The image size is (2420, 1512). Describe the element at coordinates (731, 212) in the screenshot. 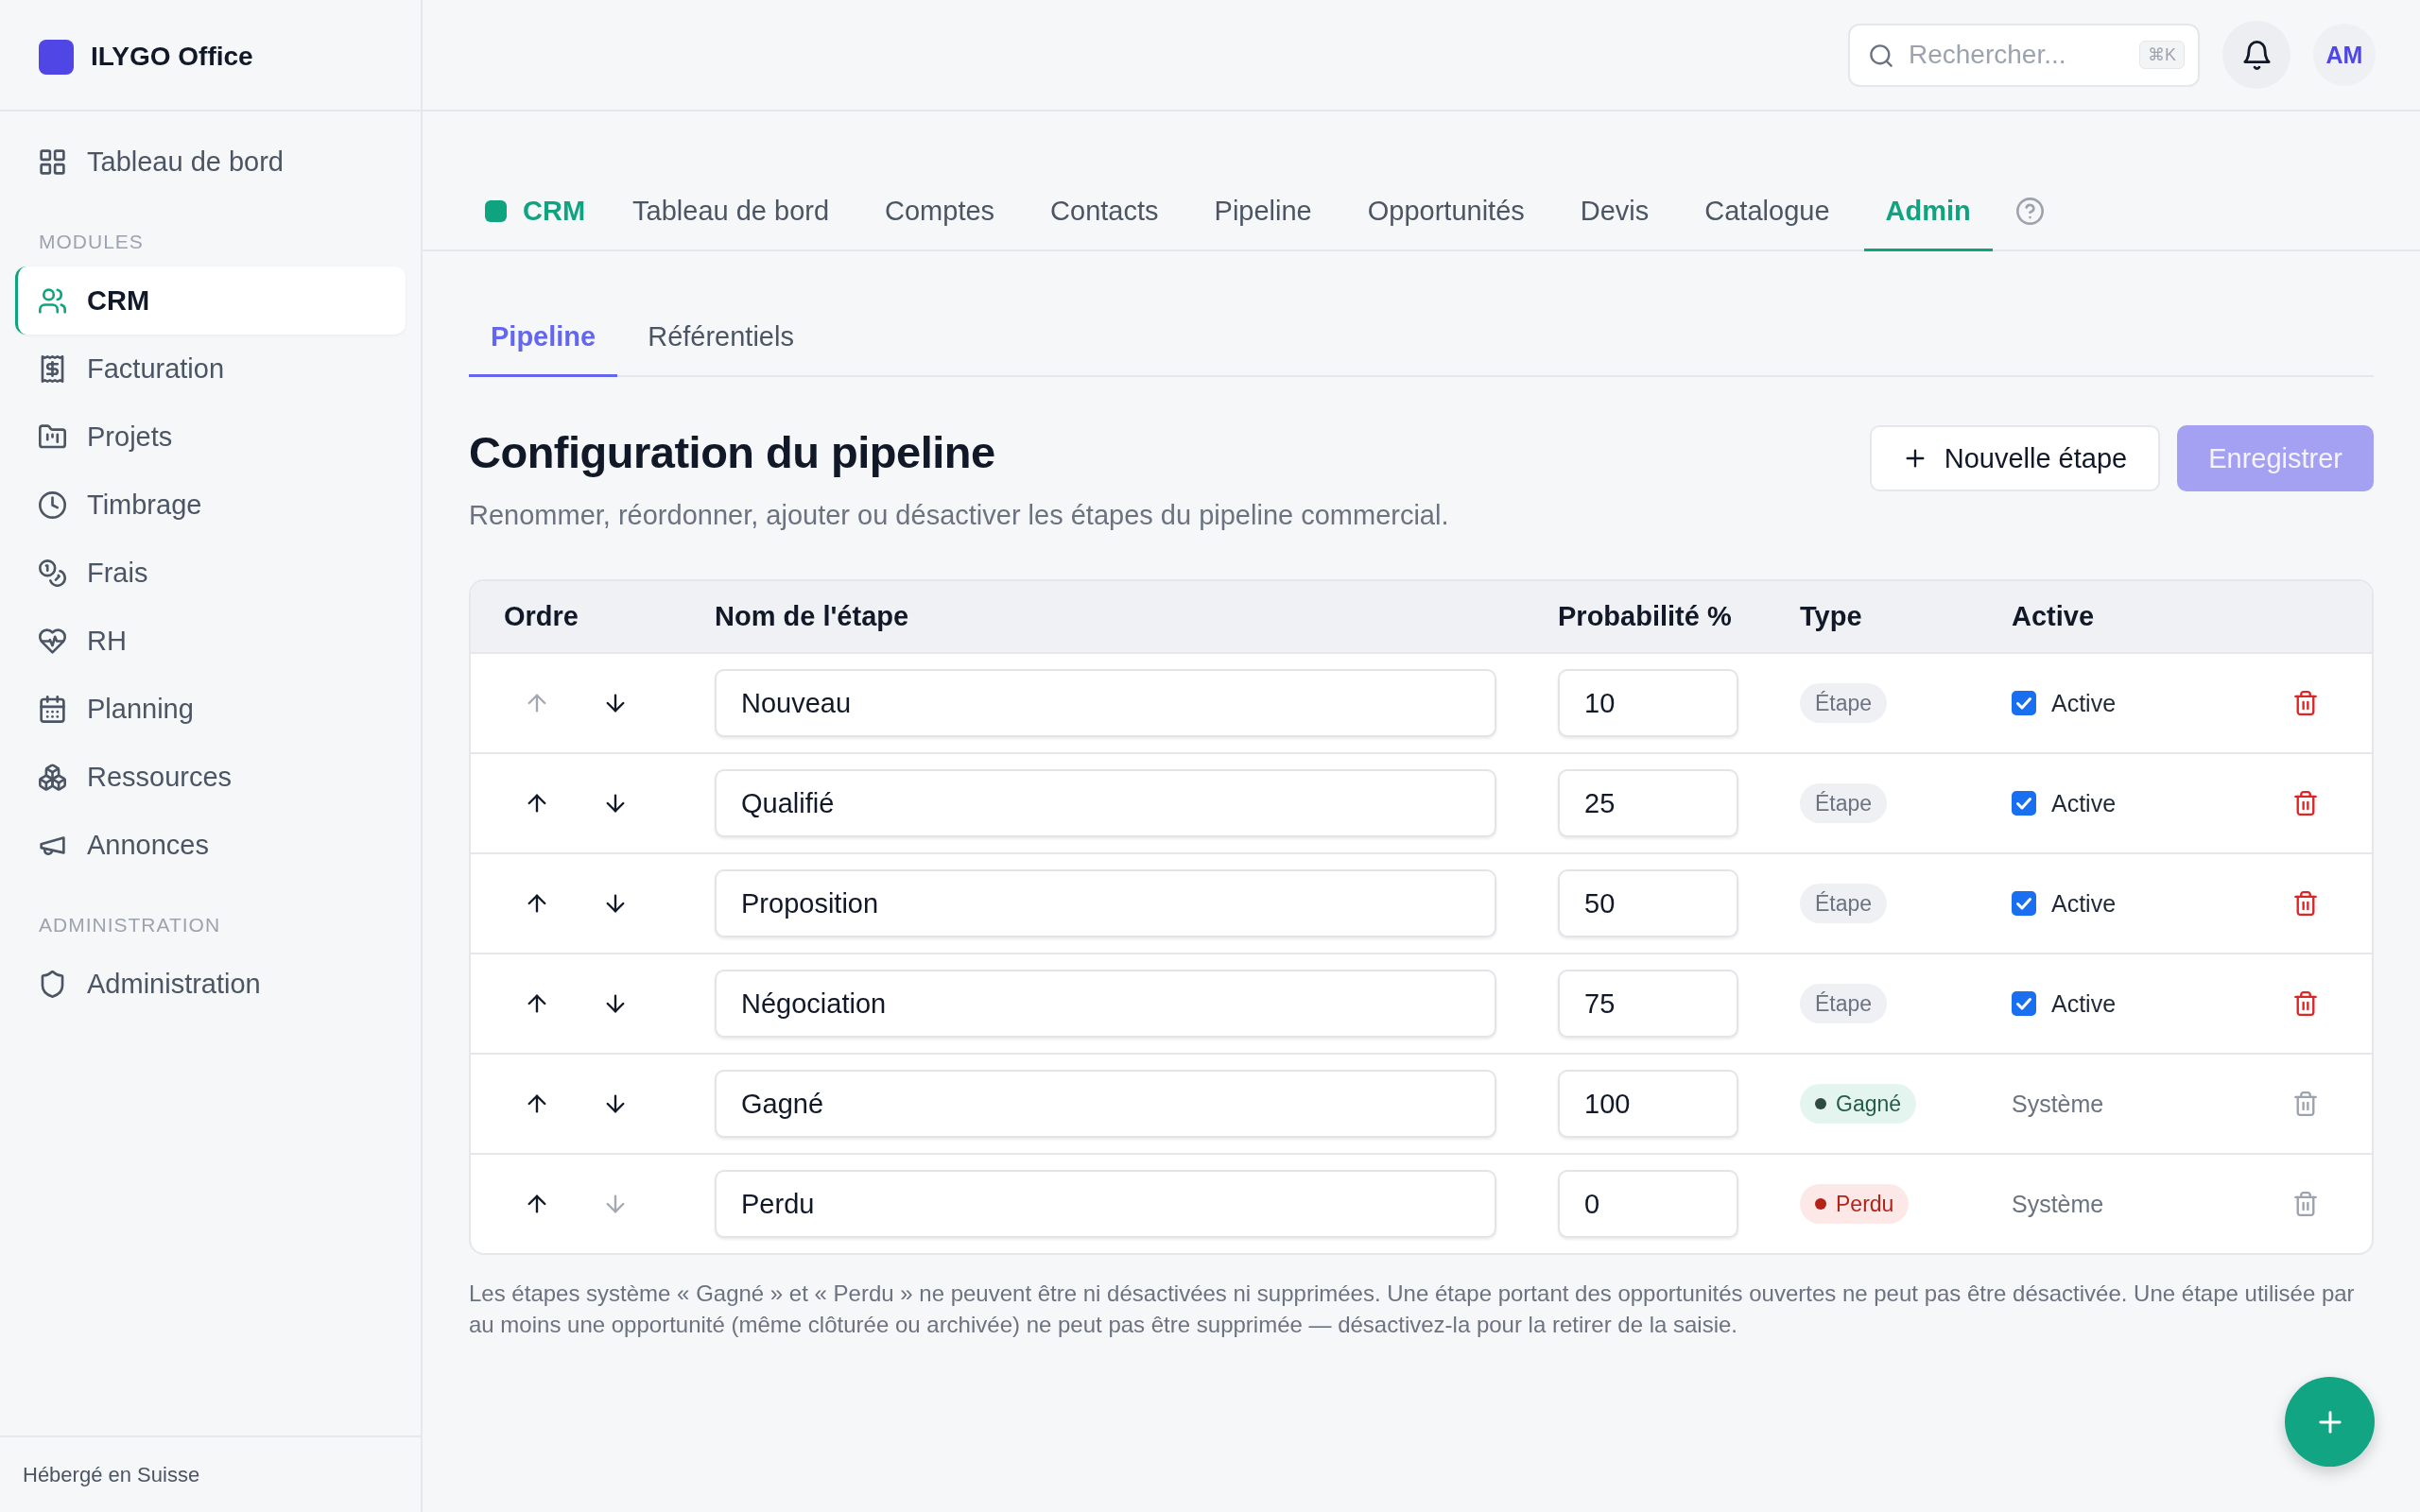

I see `module-tab: Tableau de bord` at that location.